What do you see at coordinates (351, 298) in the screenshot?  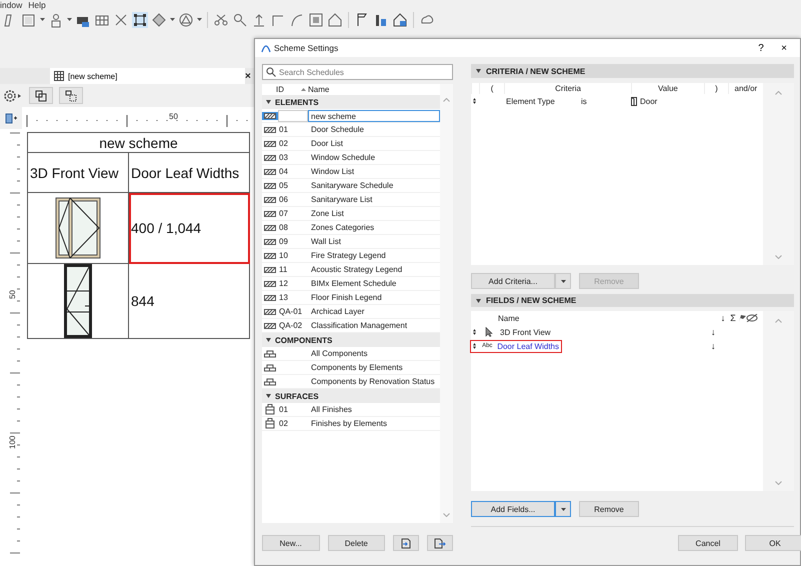 I see `list-item: 13 Floor Finish Legend` at bounding box center [351, 298].